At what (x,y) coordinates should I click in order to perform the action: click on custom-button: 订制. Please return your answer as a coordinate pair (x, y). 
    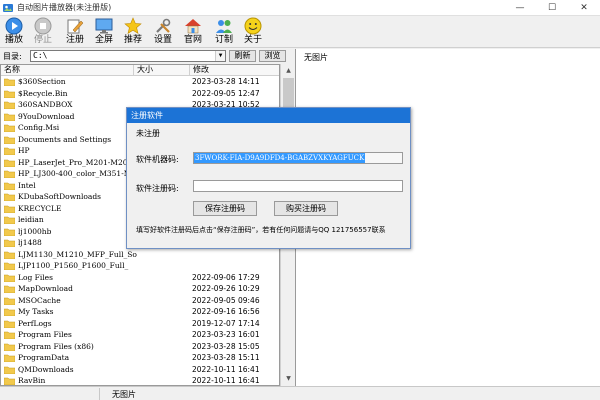
    Looking at the image, I should click on (224, 32).